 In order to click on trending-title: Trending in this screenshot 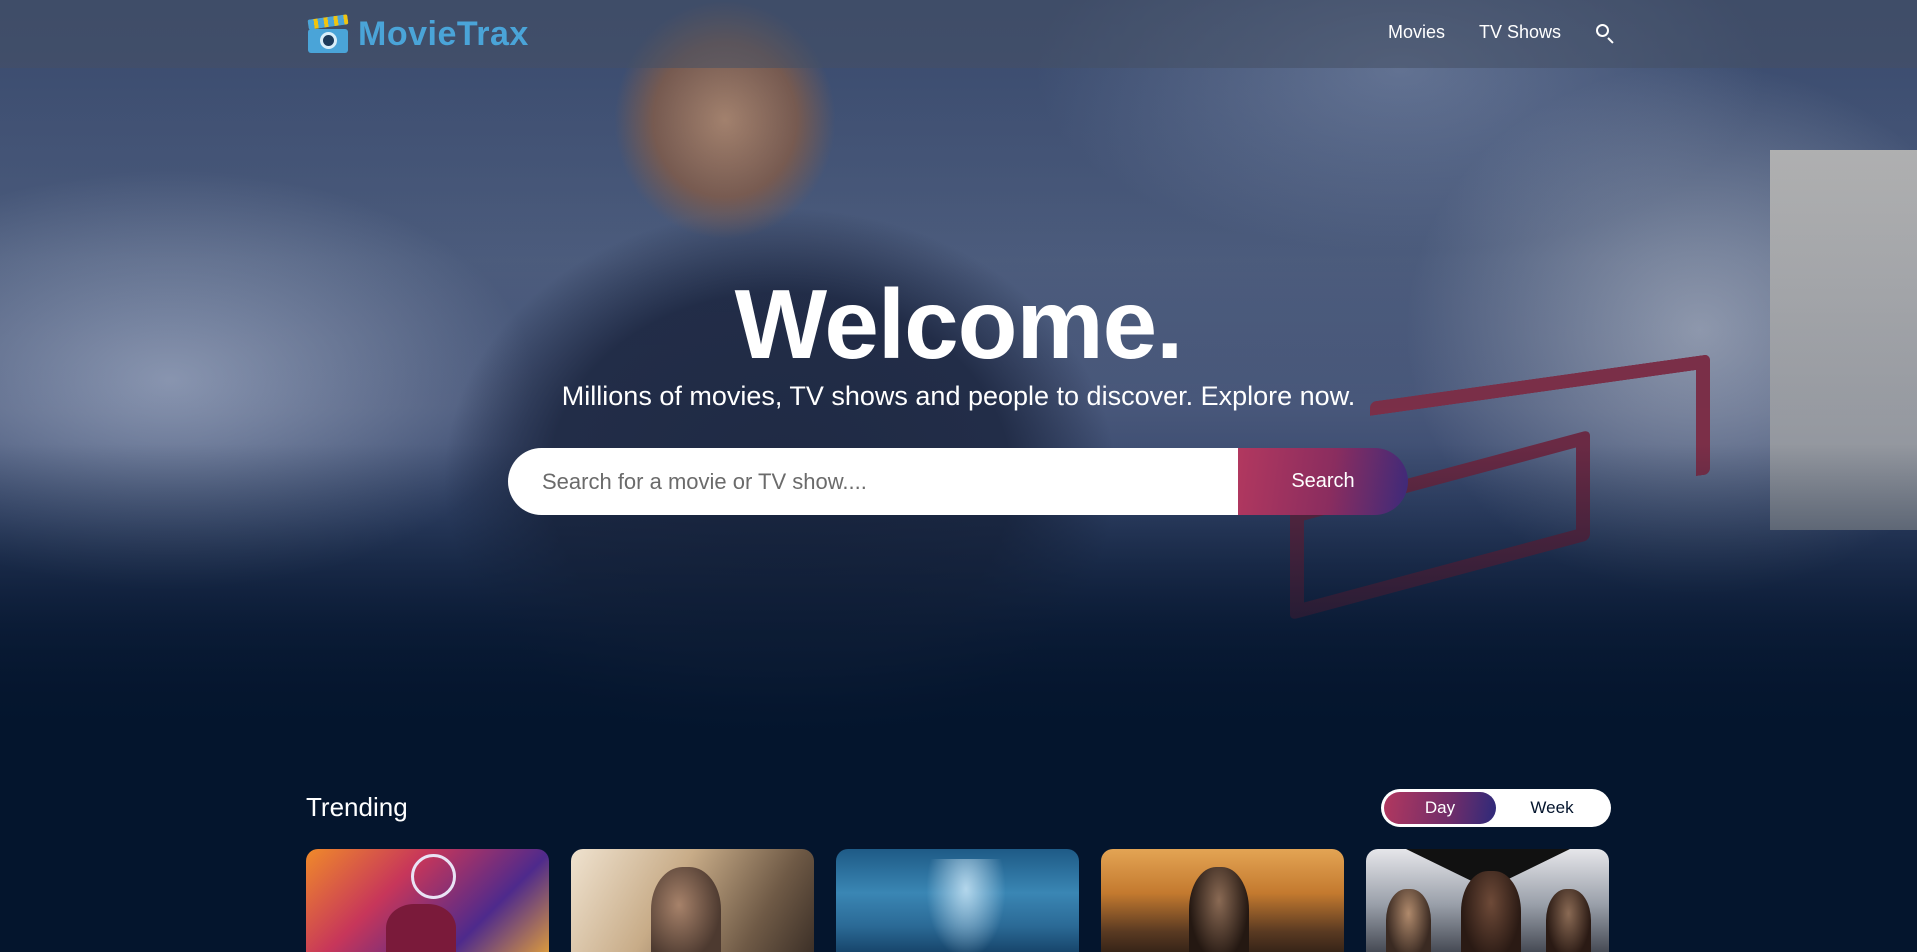, I will do `click(357, 807)`.